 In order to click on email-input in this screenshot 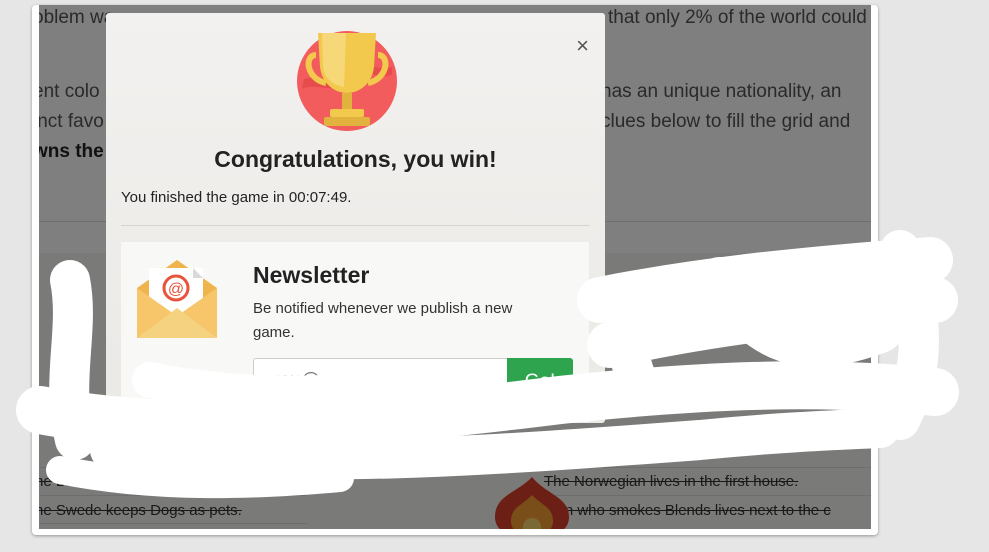, I will do `click(380, 381)`.